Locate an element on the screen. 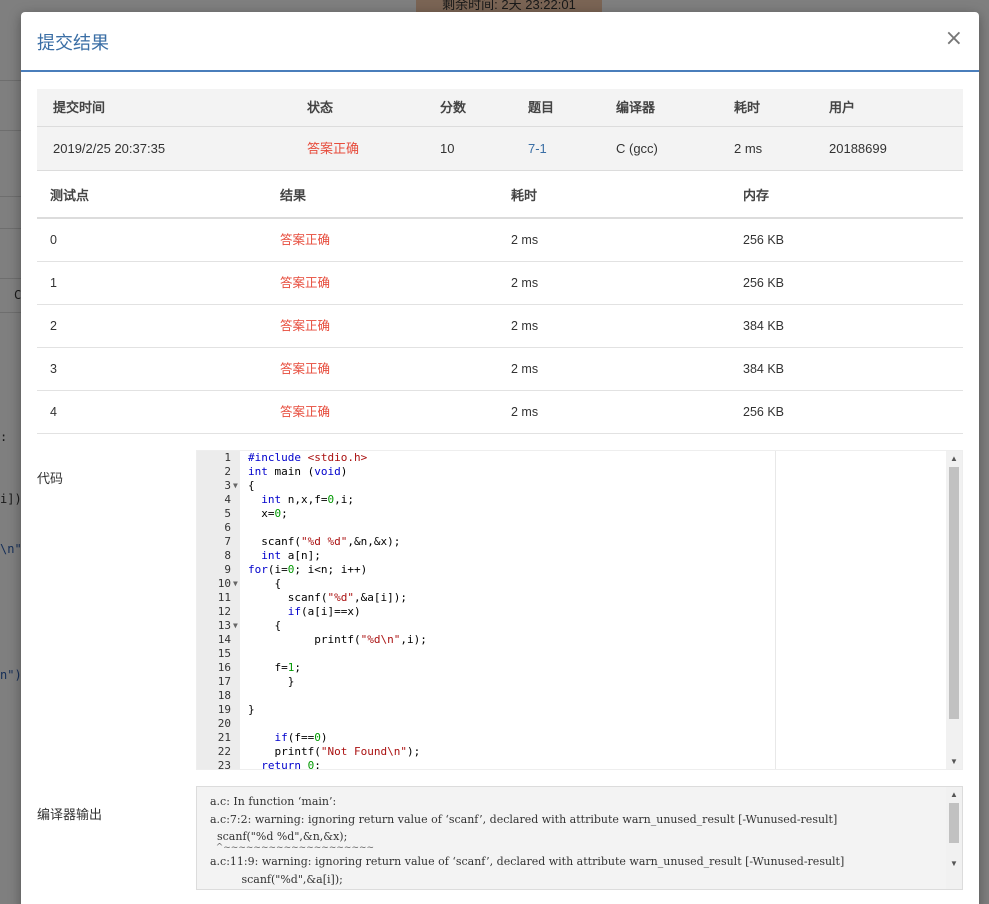 The width and height of the screenshot is (989, 904). code-line: 17 } is located at coordinates (487, 682).